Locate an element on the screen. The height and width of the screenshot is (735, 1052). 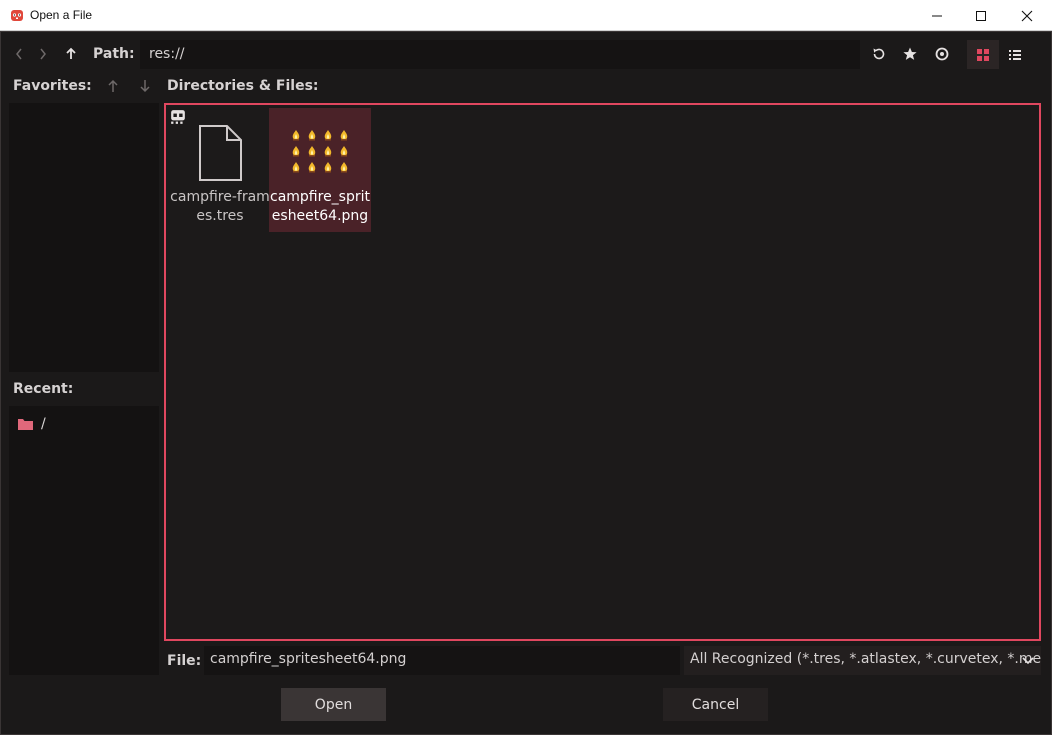
close-icon is located at coordinates (1027, 15).